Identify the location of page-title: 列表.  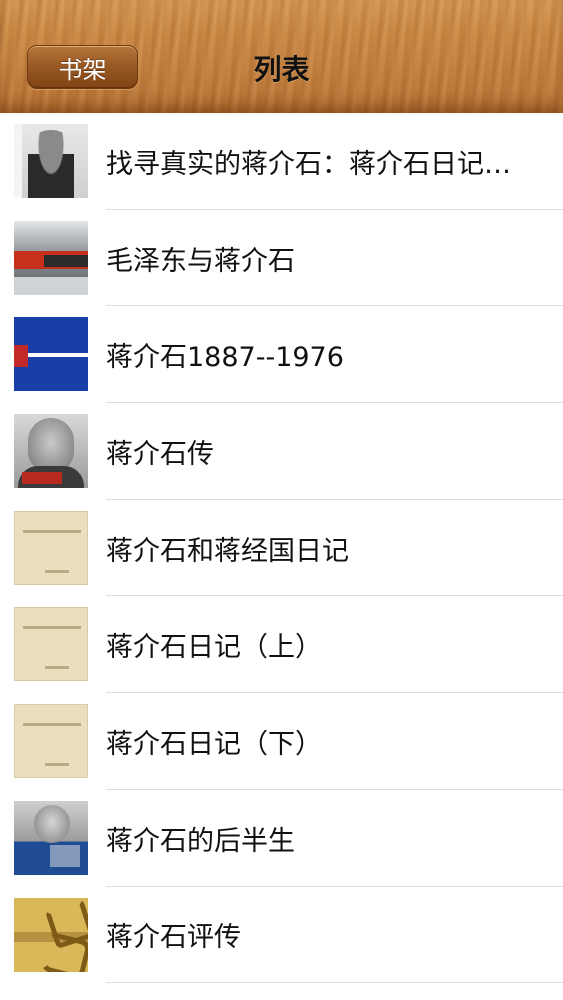
(281, 69).